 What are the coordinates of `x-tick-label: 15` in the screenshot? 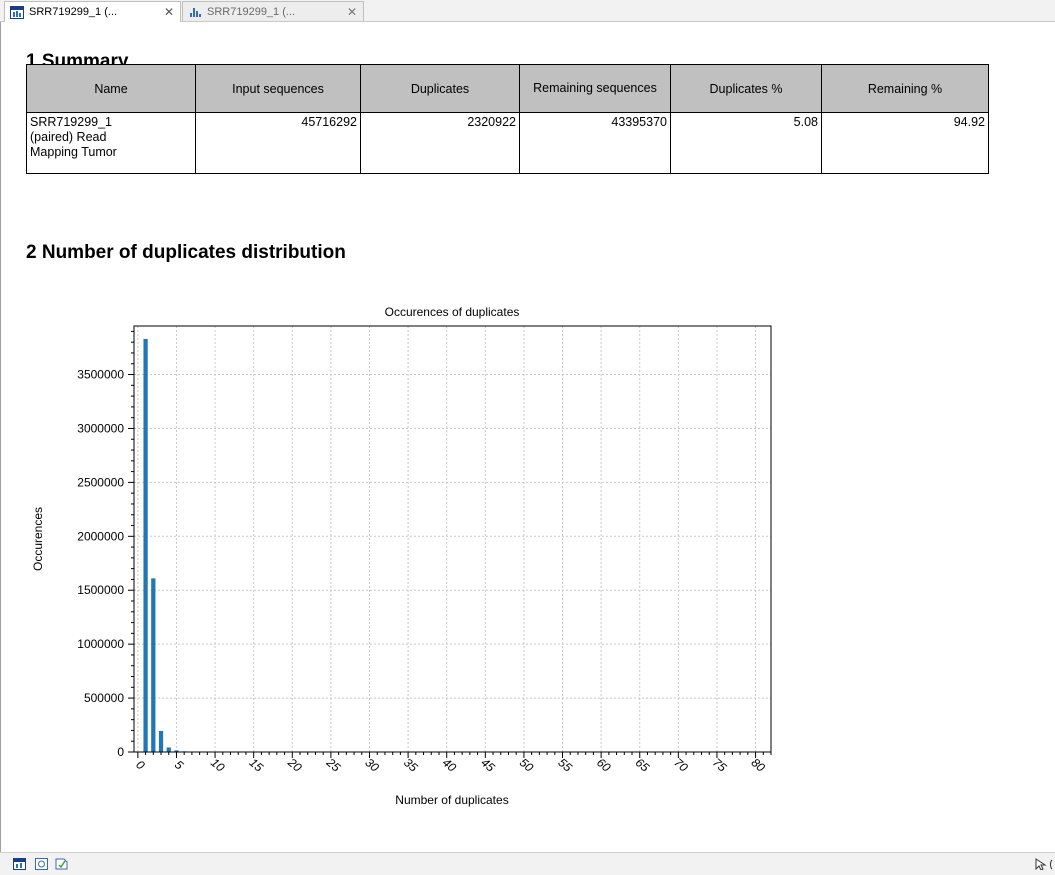 It's located at (256, 765).